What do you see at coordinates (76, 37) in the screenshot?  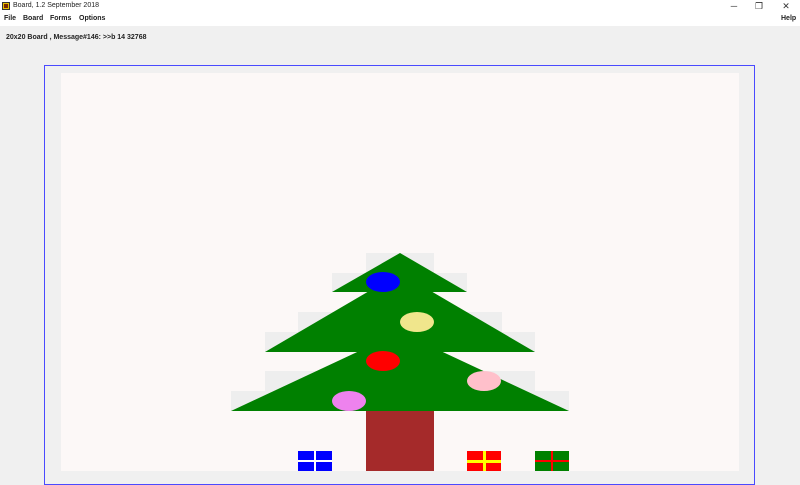 I see `status-message: 20x20 Board , Message#146: >>b 14 32768` at bounding box center [76, 37].